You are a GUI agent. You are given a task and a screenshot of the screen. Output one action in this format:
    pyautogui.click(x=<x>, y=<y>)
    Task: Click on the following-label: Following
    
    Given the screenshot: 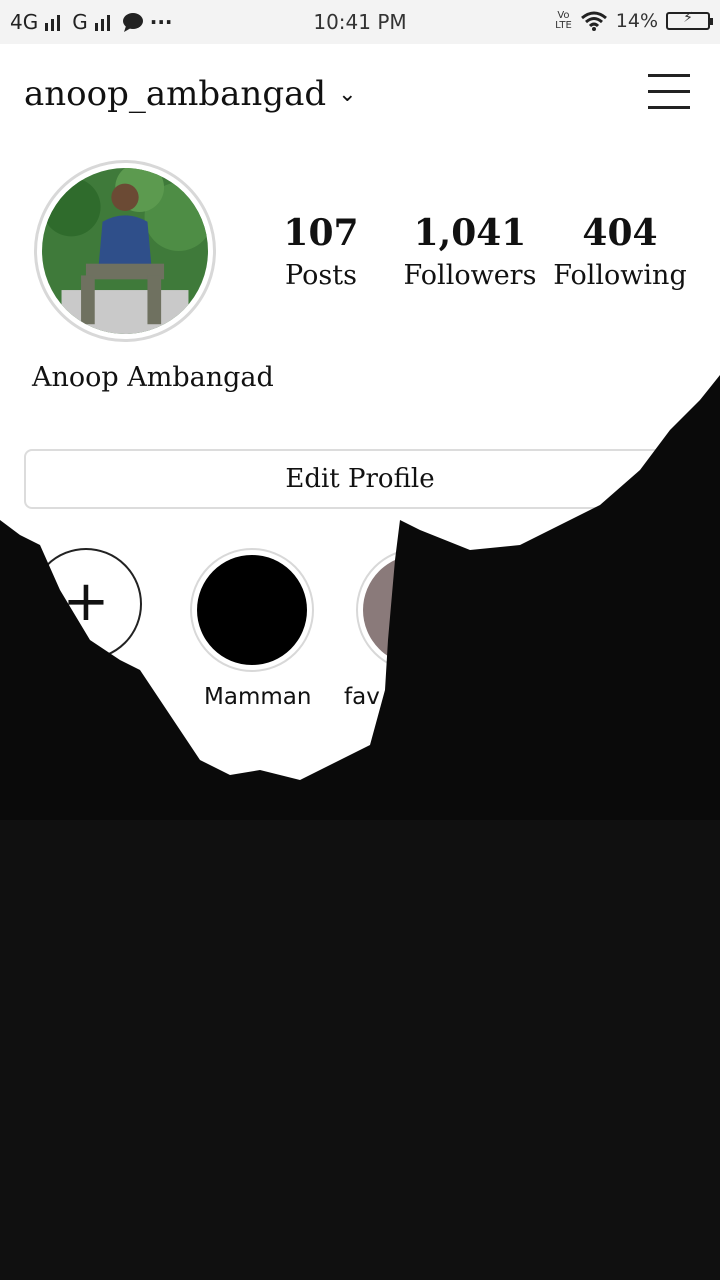 What is the action you would take?
    pyautogui.click(x=620, y=275)
    